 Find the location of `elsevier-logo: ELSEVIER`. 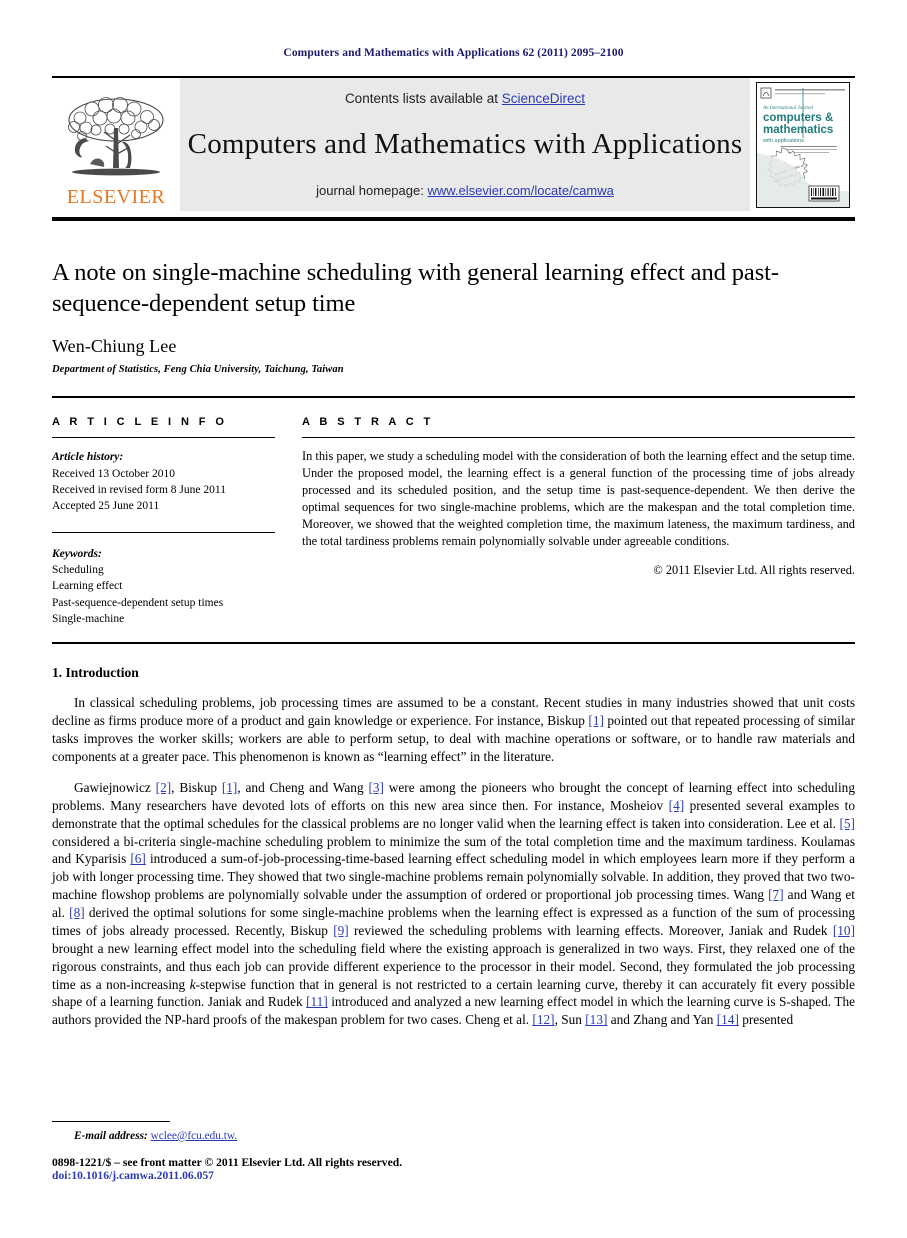

elsevier-logo: ELSEVIER is located at coordinates (116, 144).